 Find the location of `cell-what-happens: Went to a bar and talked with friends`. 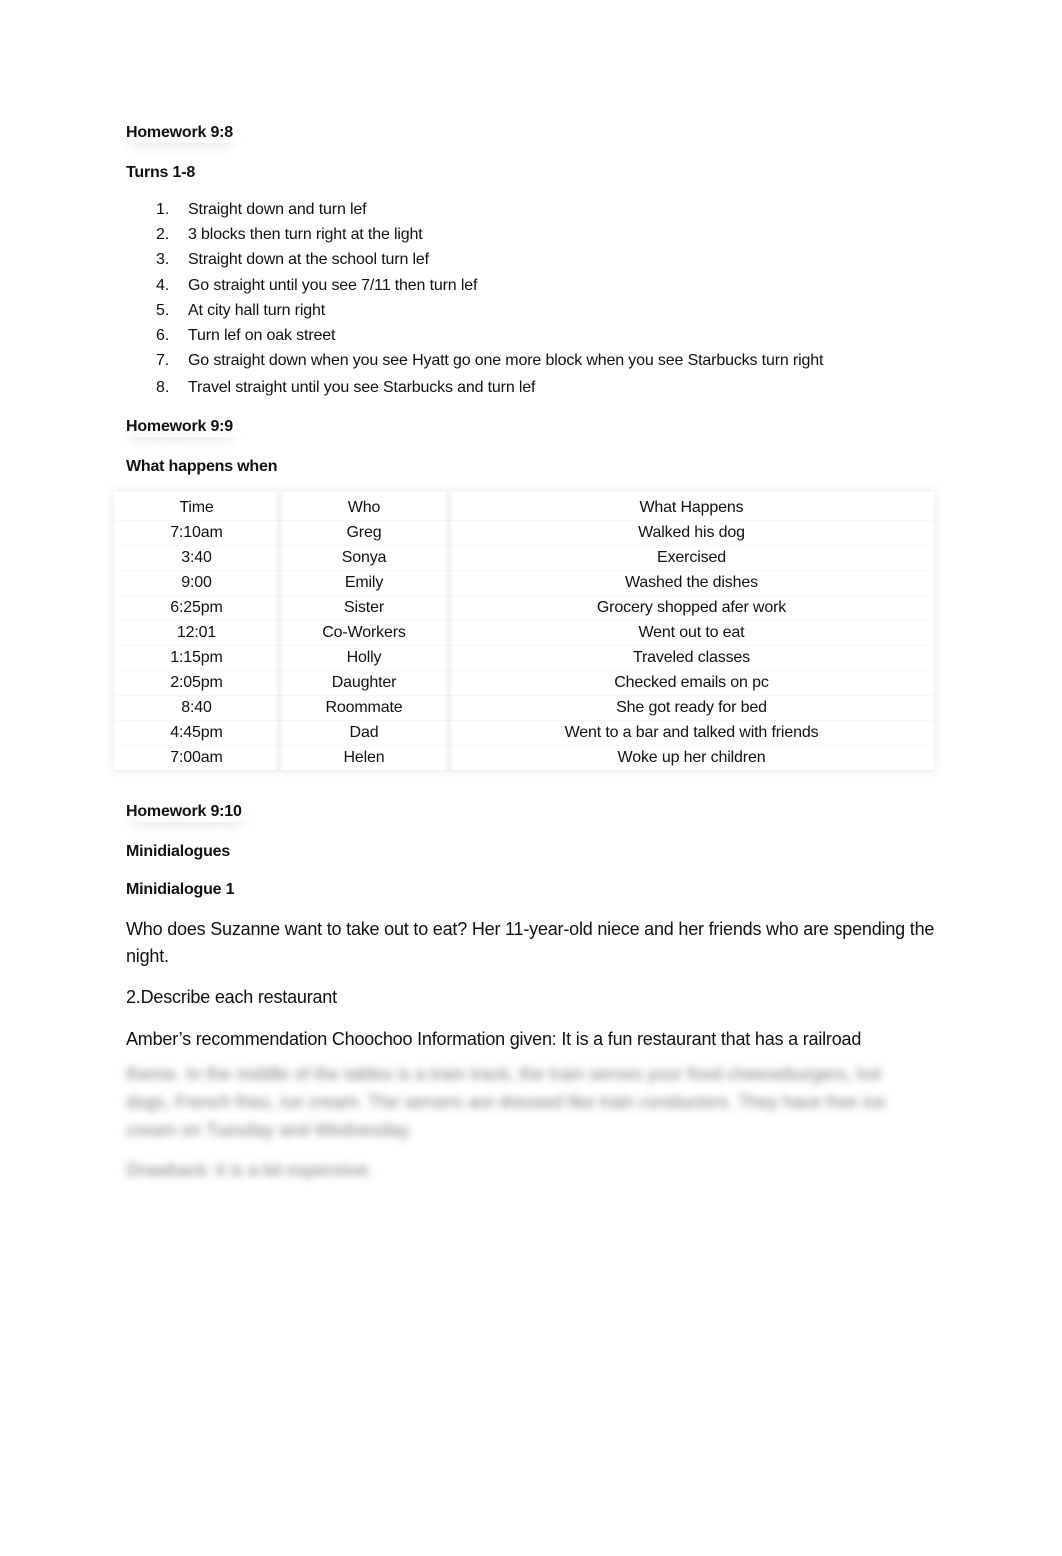

cell-what-happens: Went to a bar and talked with friends is located at coordinates (691, 733).